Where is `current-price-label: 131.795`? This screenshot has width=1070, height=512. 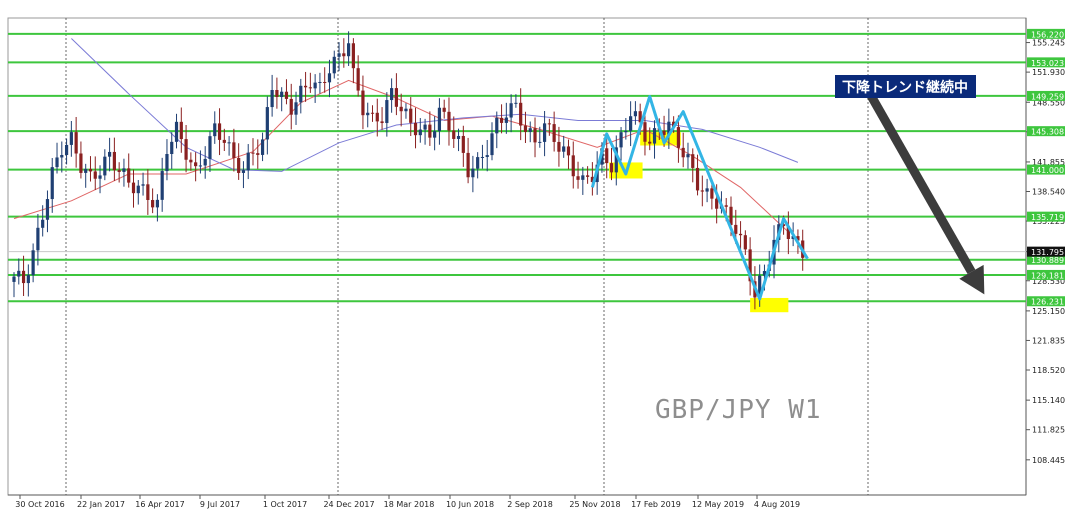
current-price-label: 131.795 is located at coordinates (1047, 252).